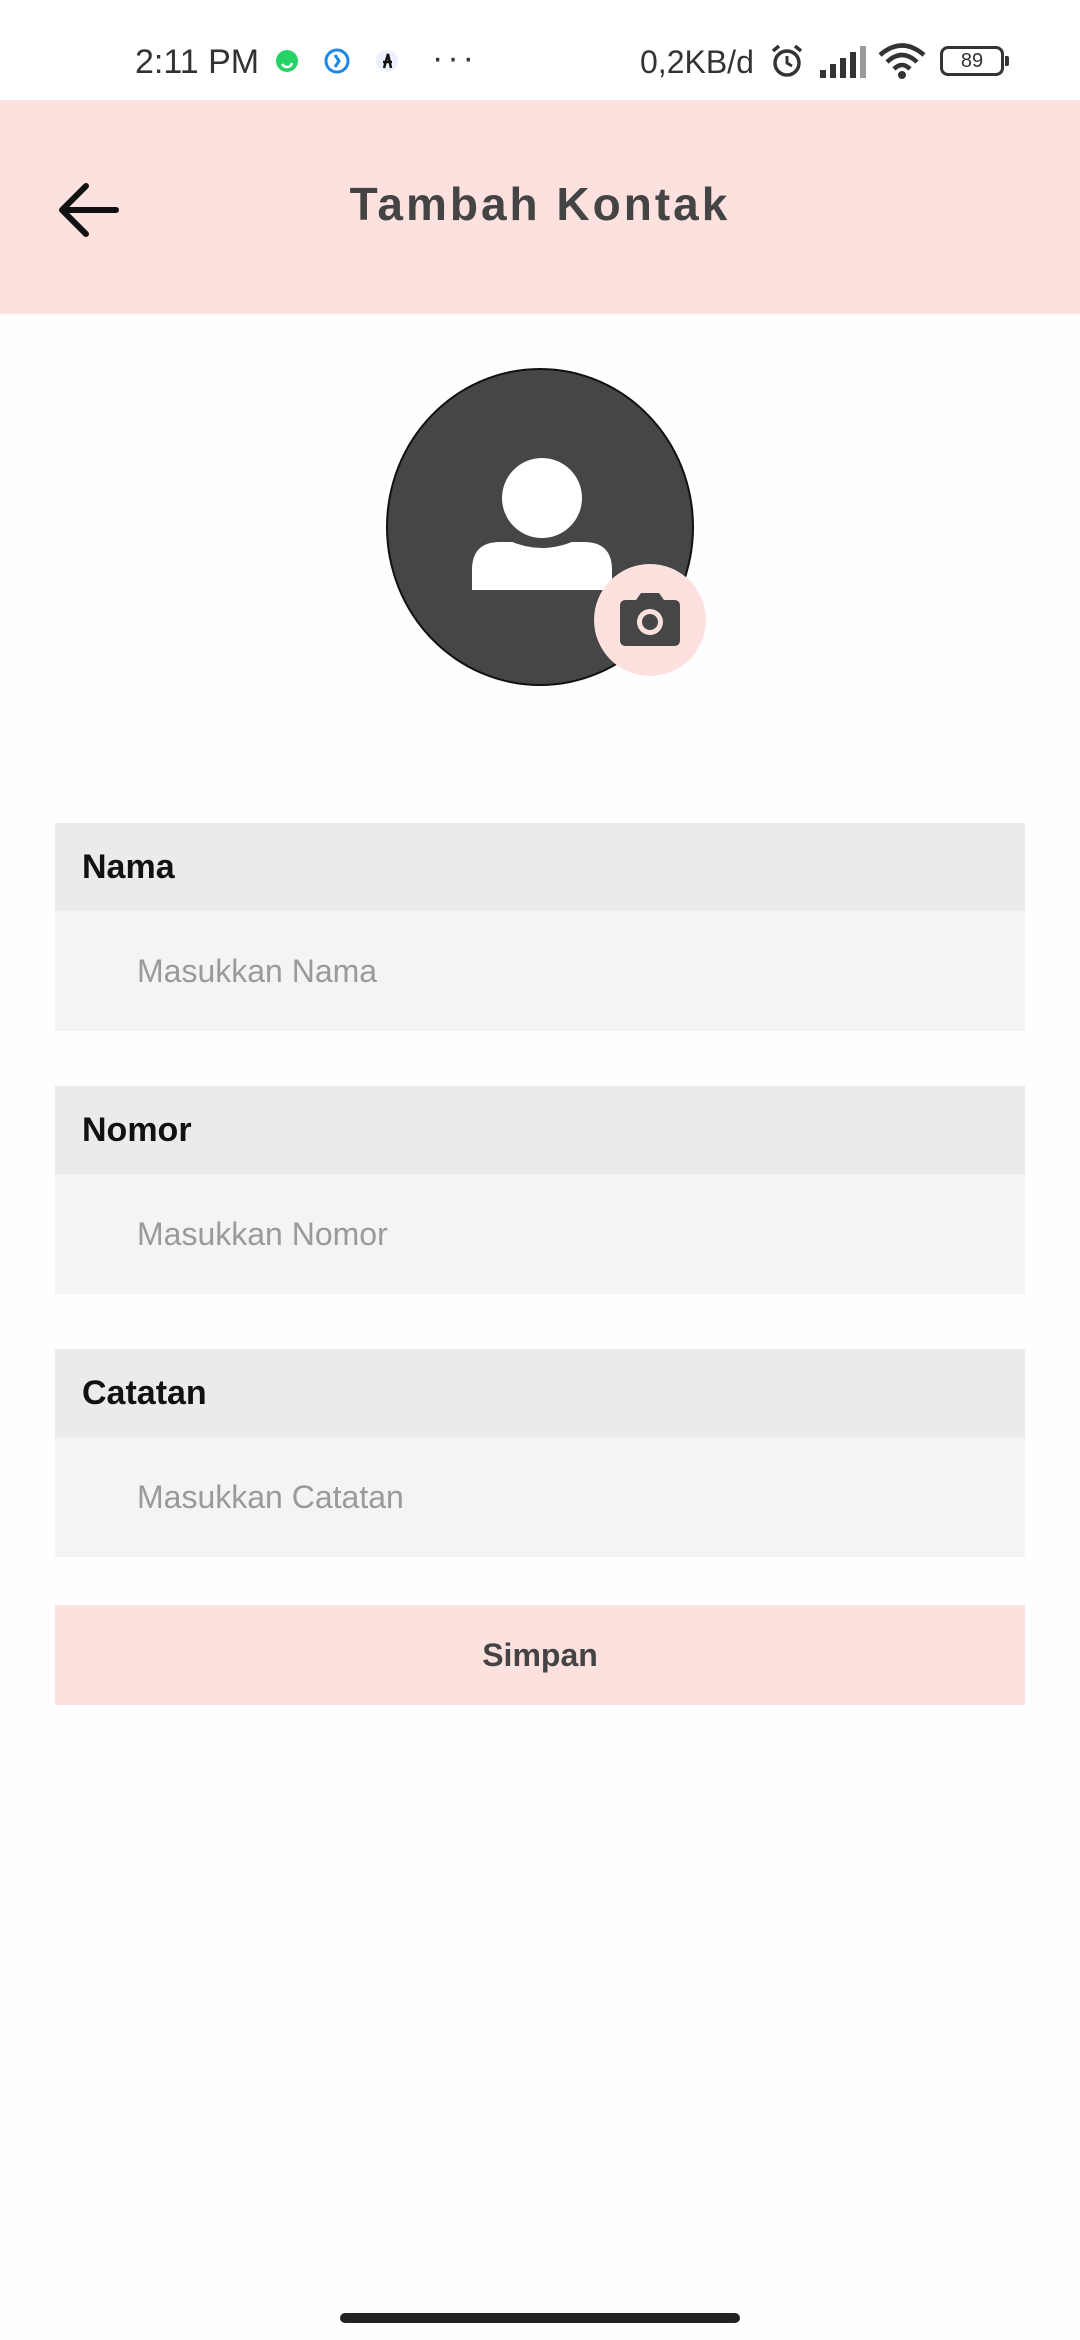  What do you see at coordinates (902, 61) in the screenshot?
I see `wifi-icon` at bounding box center [902, 61].